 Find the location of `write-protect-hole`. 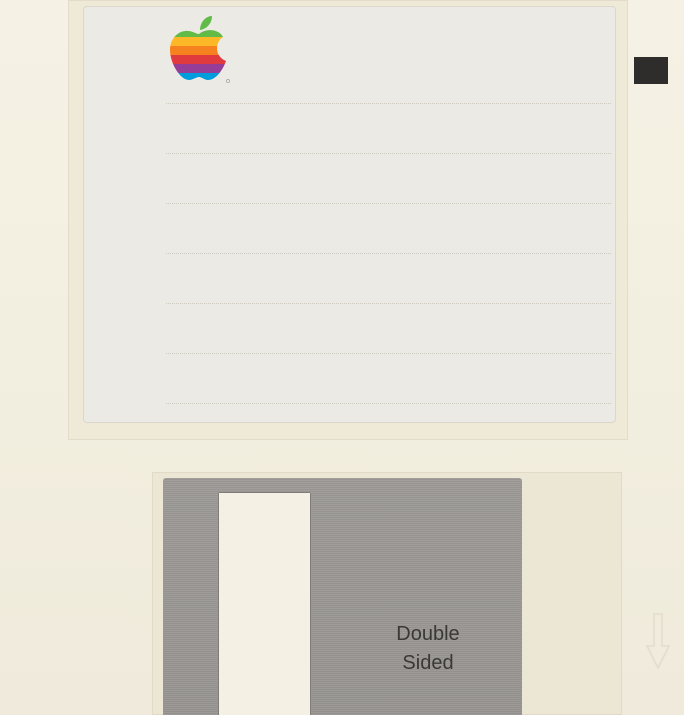

write-protect-hole is located at coordinates (651, 70).